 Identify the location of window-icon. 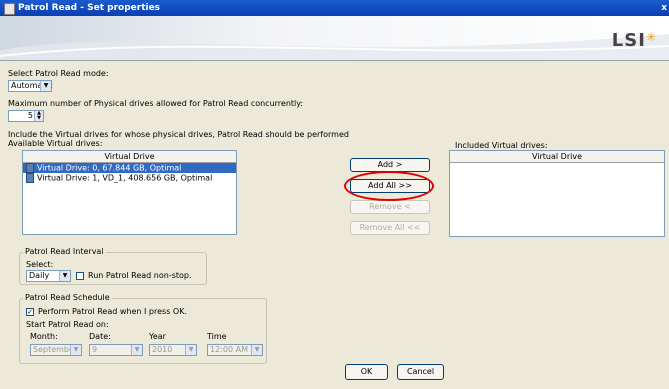
(9, 9).